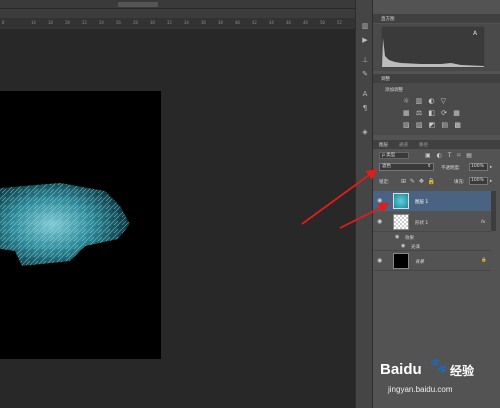  What do you see at coordinates (345, 198) in the screenshot?
I see `annotation-arrows` at bounding box center [345, 198].